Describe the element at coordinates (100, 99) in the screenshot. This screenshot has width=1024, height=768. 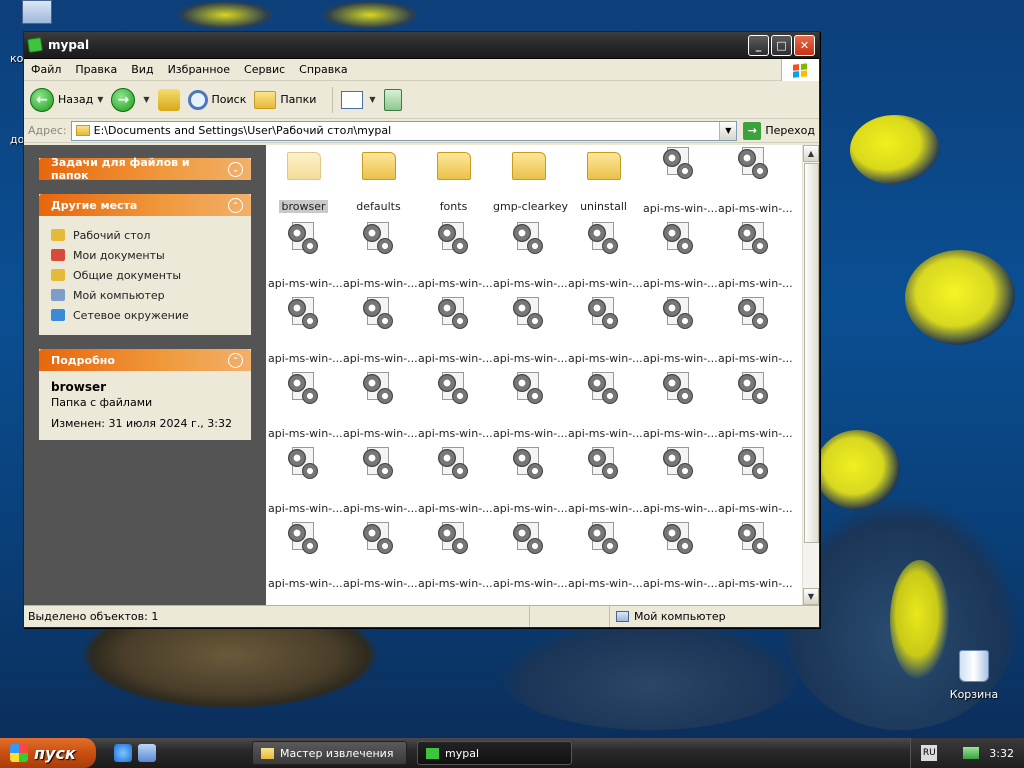
I see `back-dropdown-icon: ▼` at that location.